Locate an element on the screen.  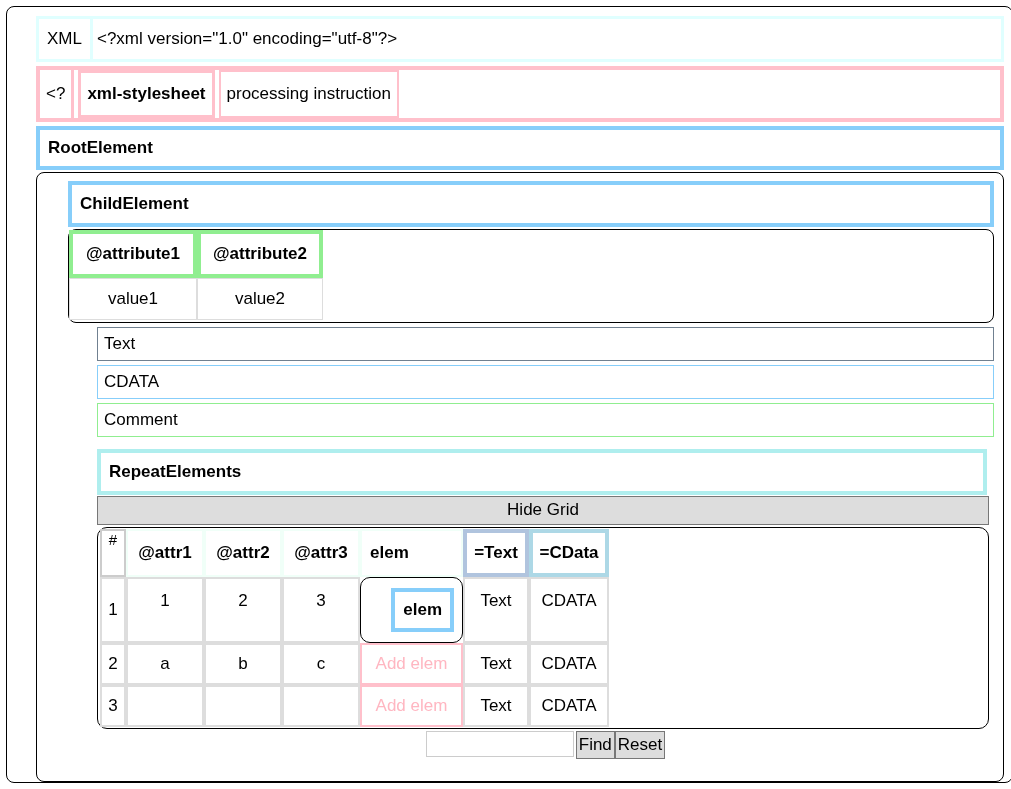
declaration-label: XML is located at coordinates (66, 39).